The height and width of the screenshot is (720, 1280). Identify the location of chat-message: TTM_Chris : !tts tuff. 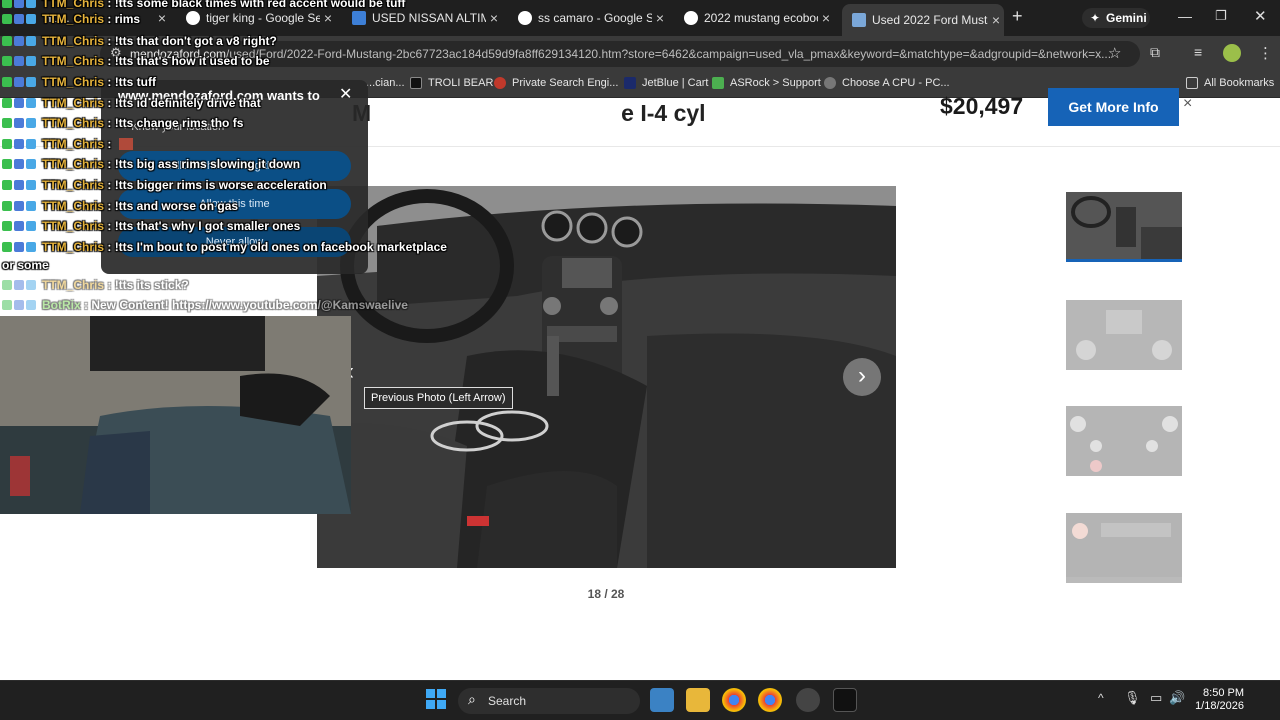
(79, 82).